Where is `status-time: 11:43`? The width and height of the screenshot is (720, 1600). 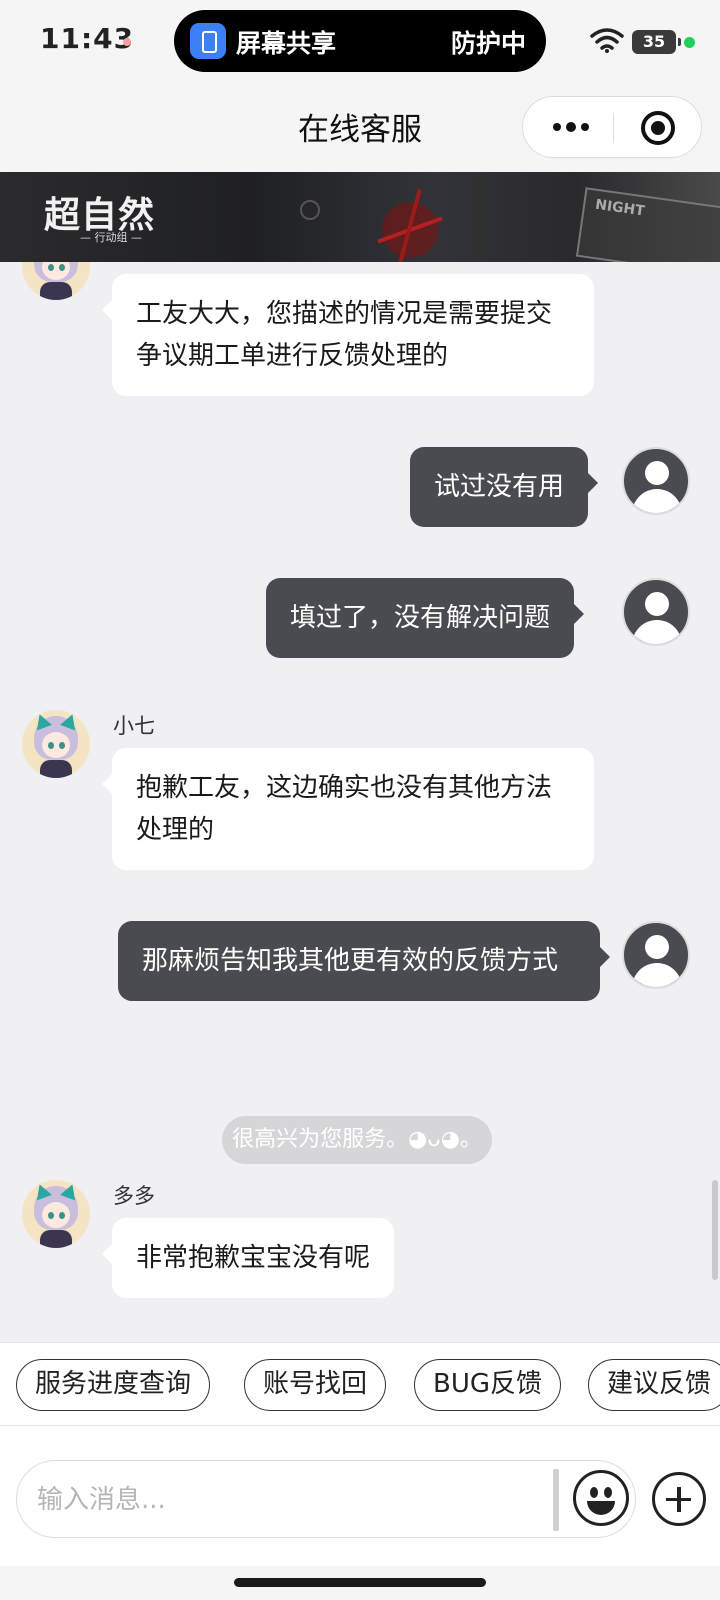
status-time: 11:43 is located at coordinates (87, 38).